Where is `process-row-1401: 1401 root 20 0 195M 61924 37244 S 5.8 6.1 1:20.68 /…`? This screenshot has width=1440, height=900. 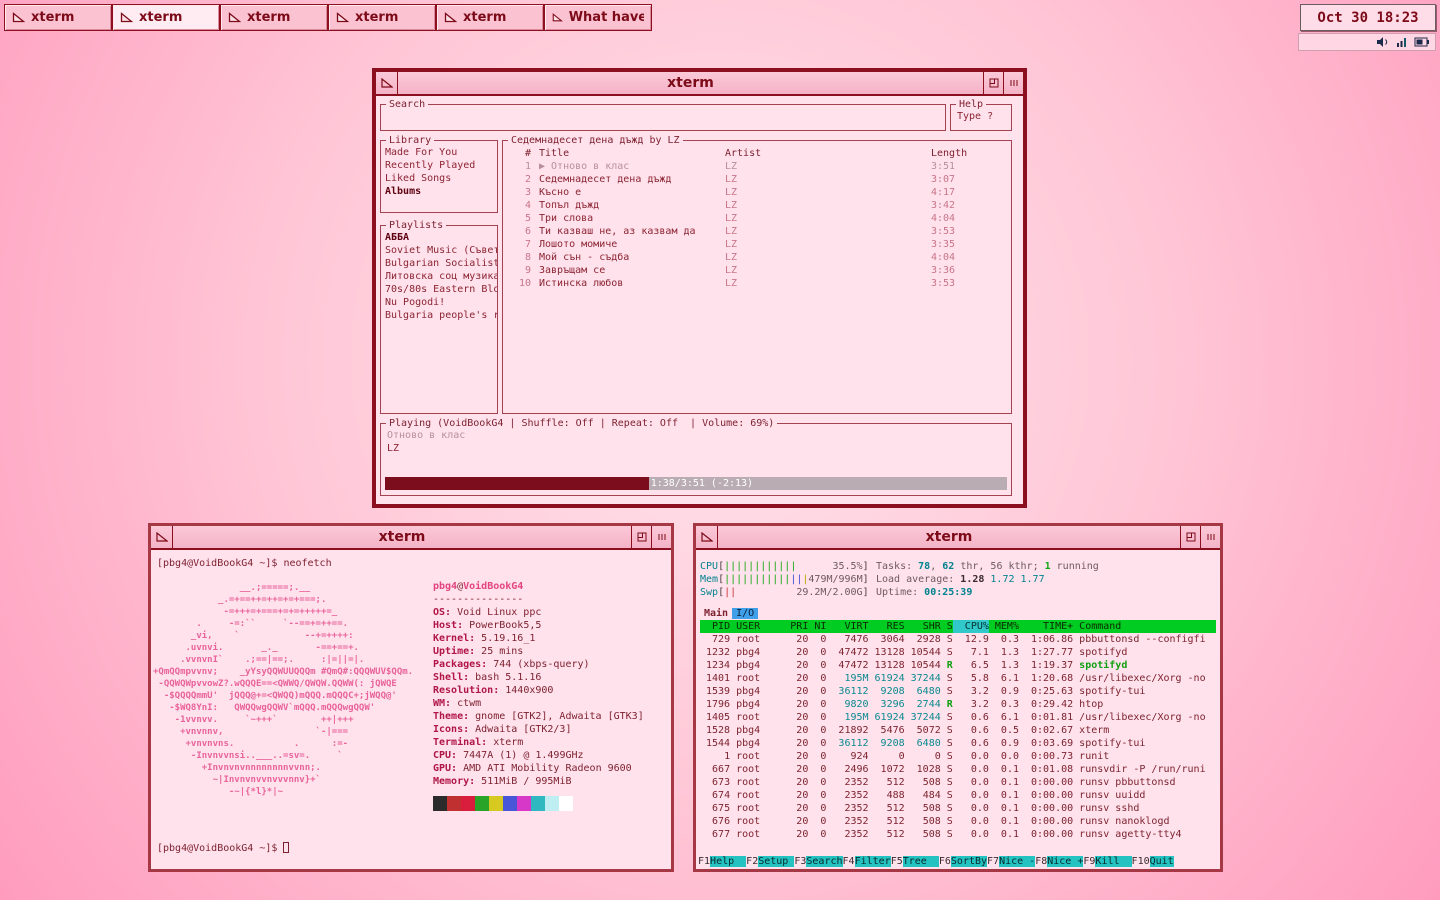 process-row-1401: 1401 root 20 0 195M 61924 37244 S 5.8 6.1 1:20.68 /… is located at coordinates (958, 678).